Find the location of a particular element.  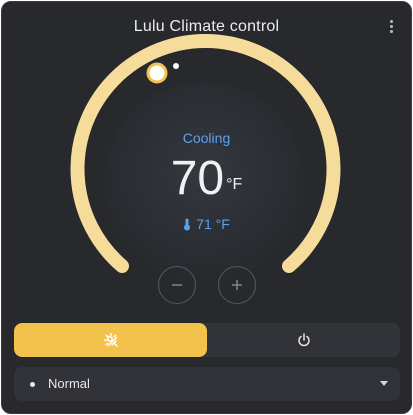

plus-icon is located at coordinates (237, 285).